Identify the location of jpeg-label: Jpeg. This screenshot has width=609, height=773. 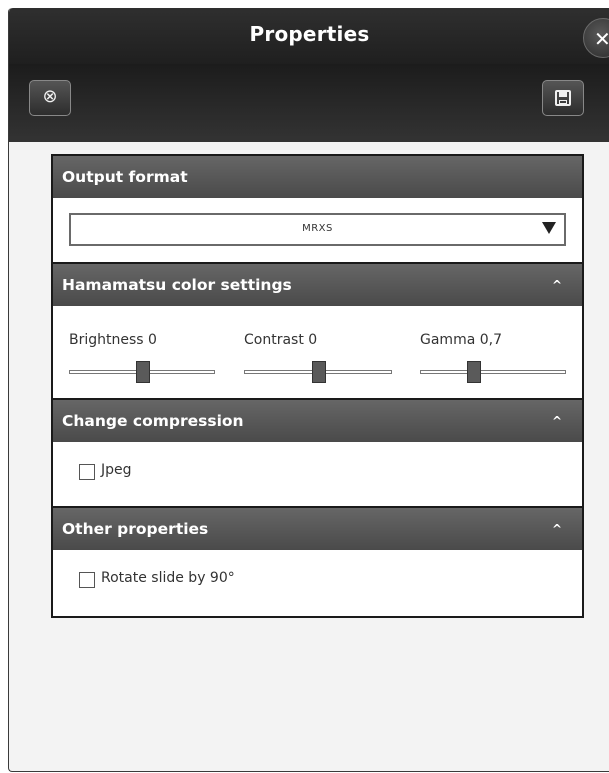
(116, 470).